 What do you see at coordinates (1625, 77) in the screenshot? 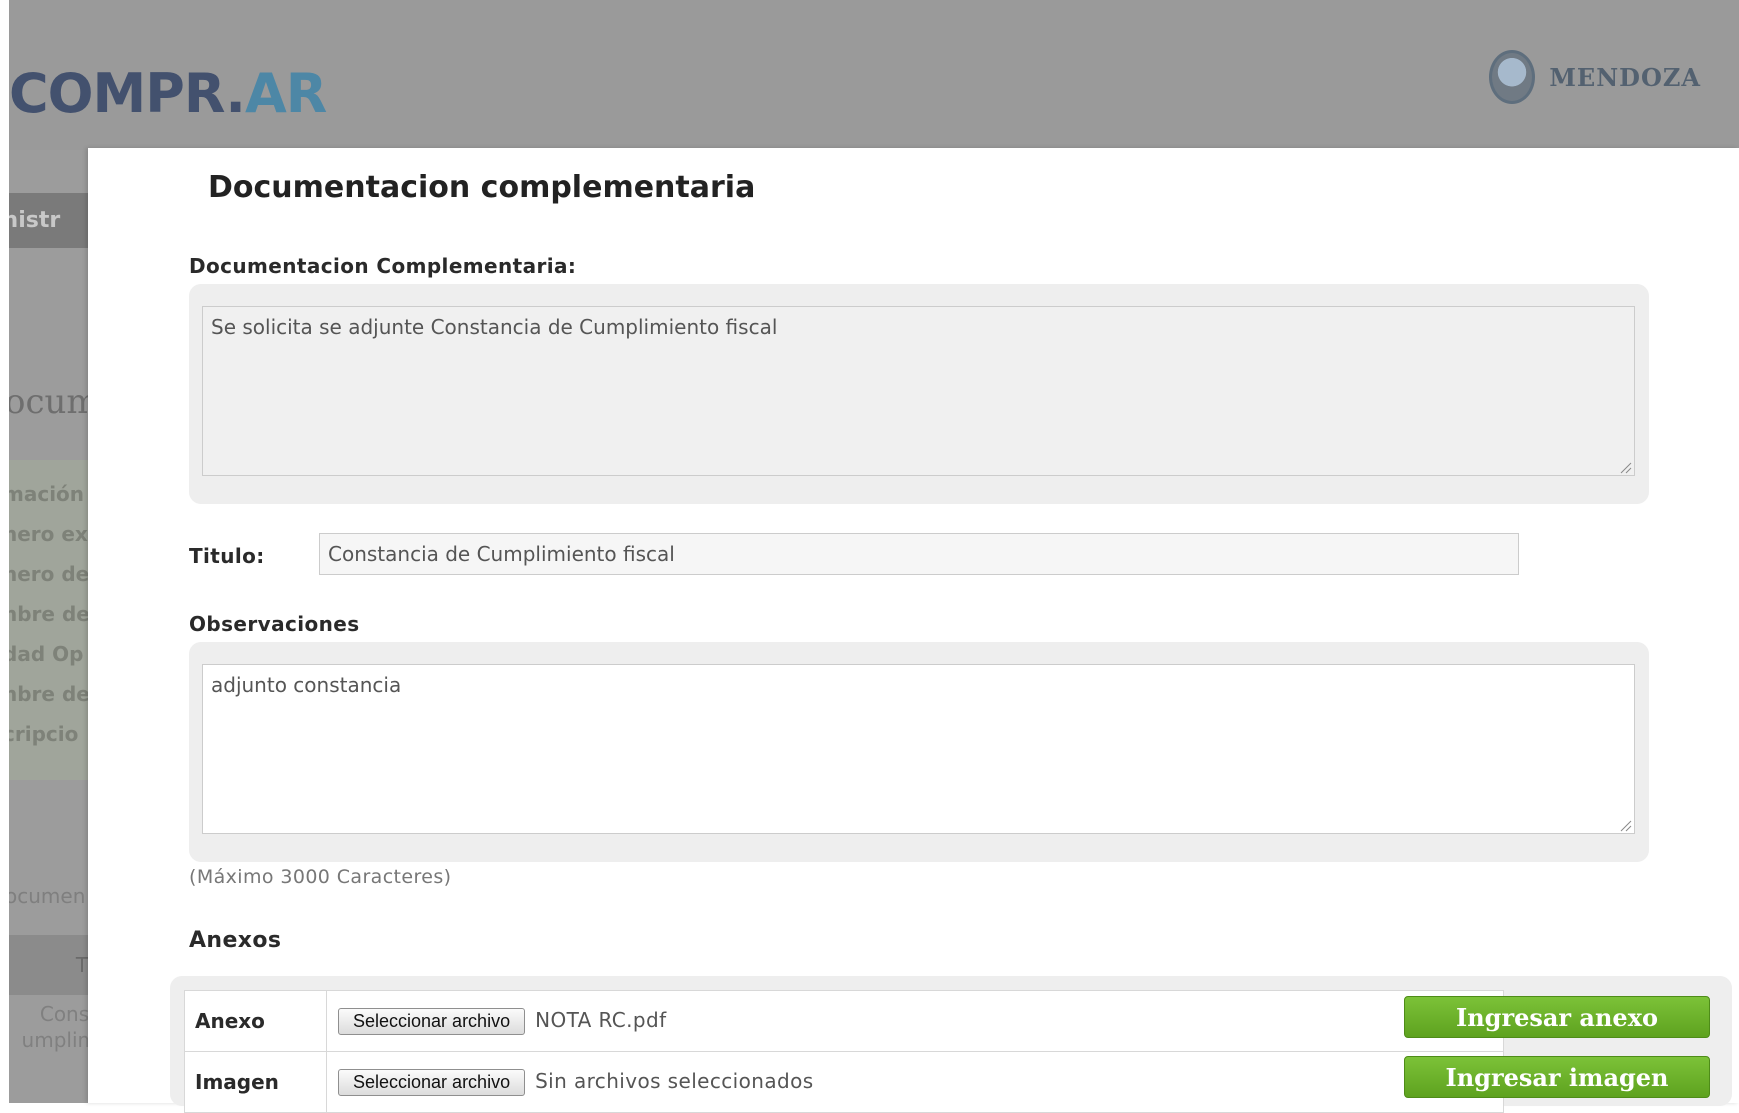
I see `brand-name: MENDOZA` at bounding box center [1625, 77].